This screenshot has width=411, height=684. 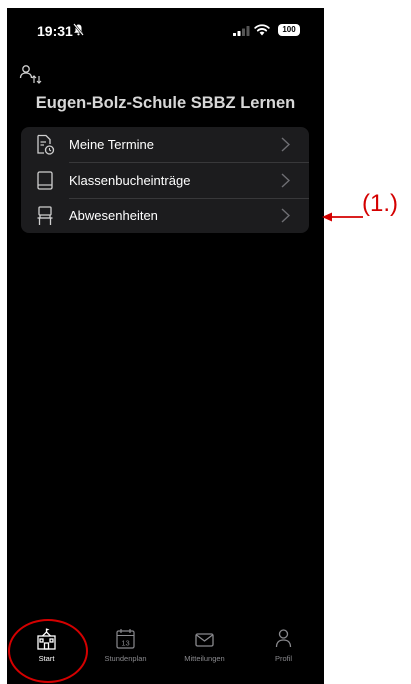 What do you see at coordinates (204, 652) in the screenshot?
I see `tab-mitteilungen: Mitteilungen` at bounding box center [204, 652].